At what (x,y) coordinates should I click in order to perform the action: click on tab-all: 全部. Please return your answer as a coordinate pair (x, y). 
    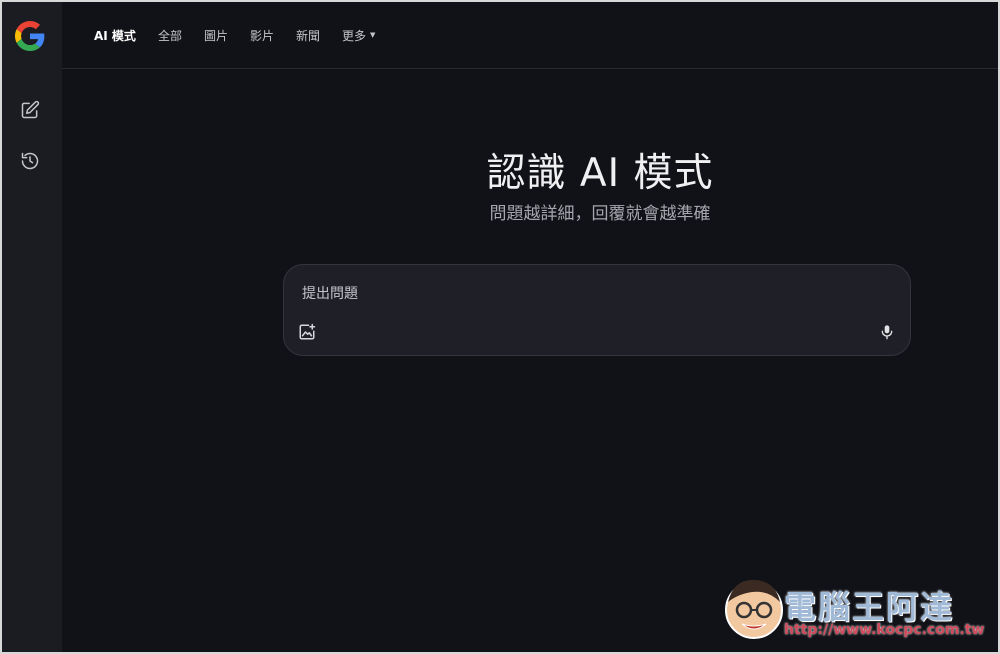
    Looking at the image, I should click on (170, 35).